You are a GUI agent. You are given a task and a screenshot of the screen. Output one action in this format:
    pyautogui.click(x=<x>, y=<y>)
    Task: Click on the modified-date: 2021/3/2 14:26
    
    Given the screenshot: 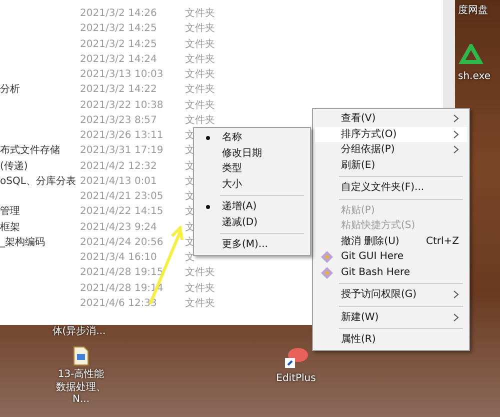 What is the action you would take?
    pyautogui.click(x=119, y=14)
    